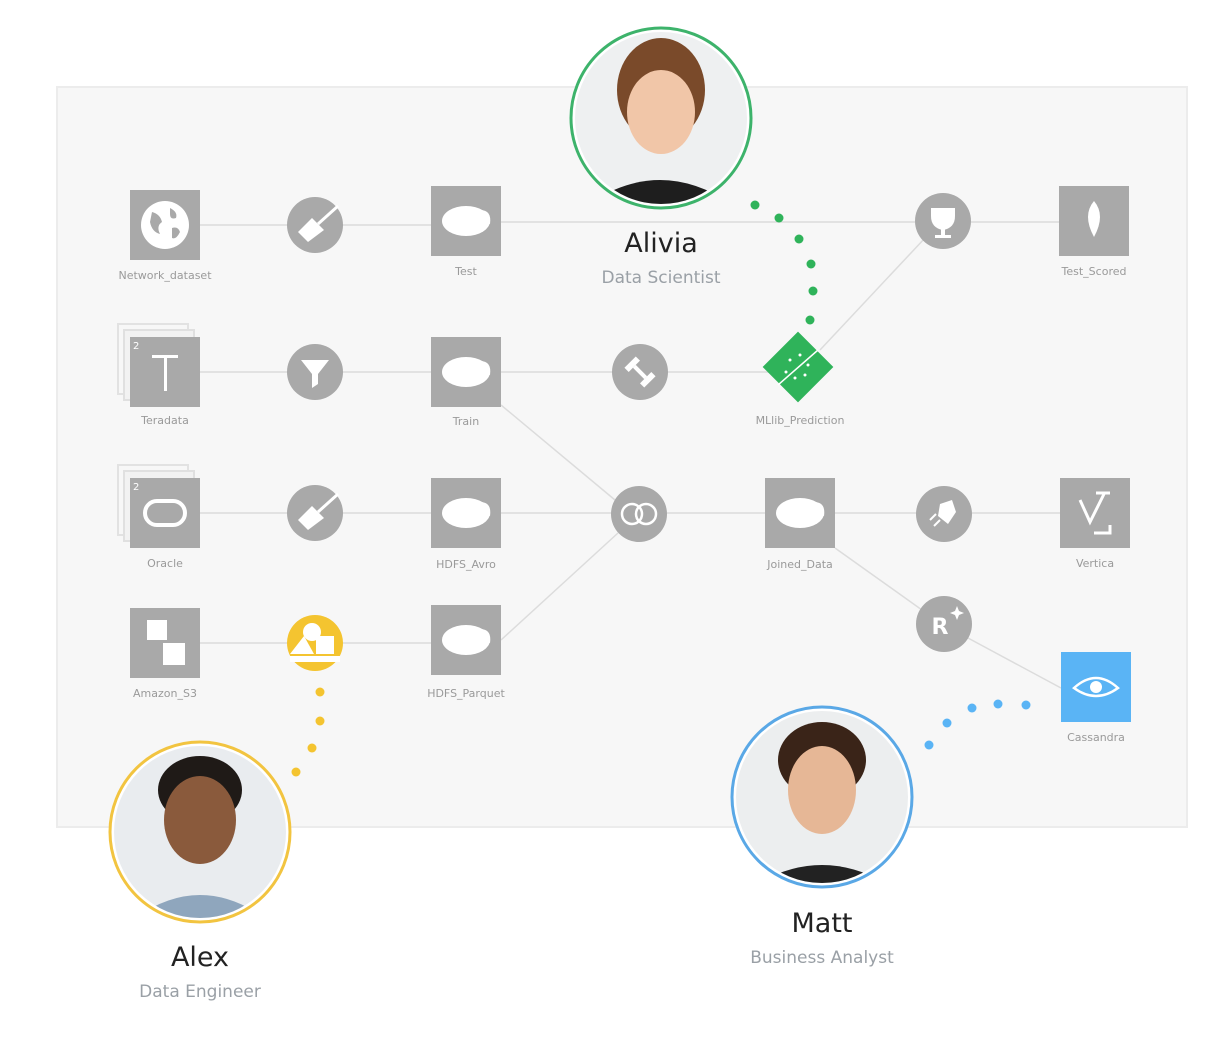  What do you see at coordinates (822, 797) in the screenshot?
I see `avatar-matt` at bounding box center [822, 797].